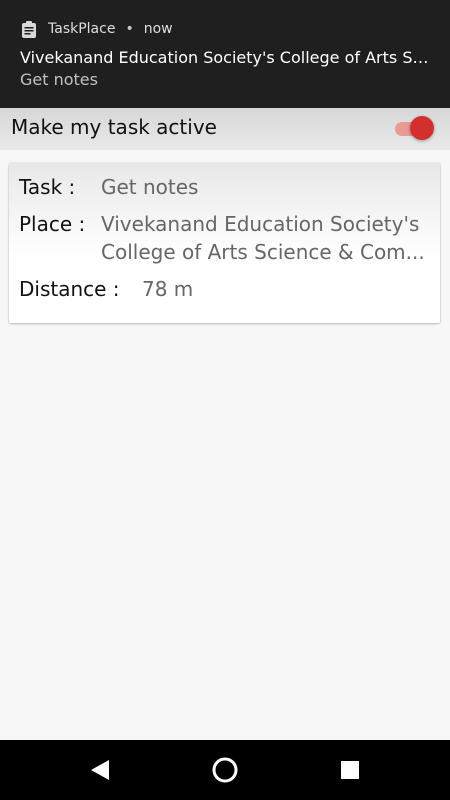 The image size is (450, 800). I want to click on task-active-row: Make my task active, so click(225, 129).